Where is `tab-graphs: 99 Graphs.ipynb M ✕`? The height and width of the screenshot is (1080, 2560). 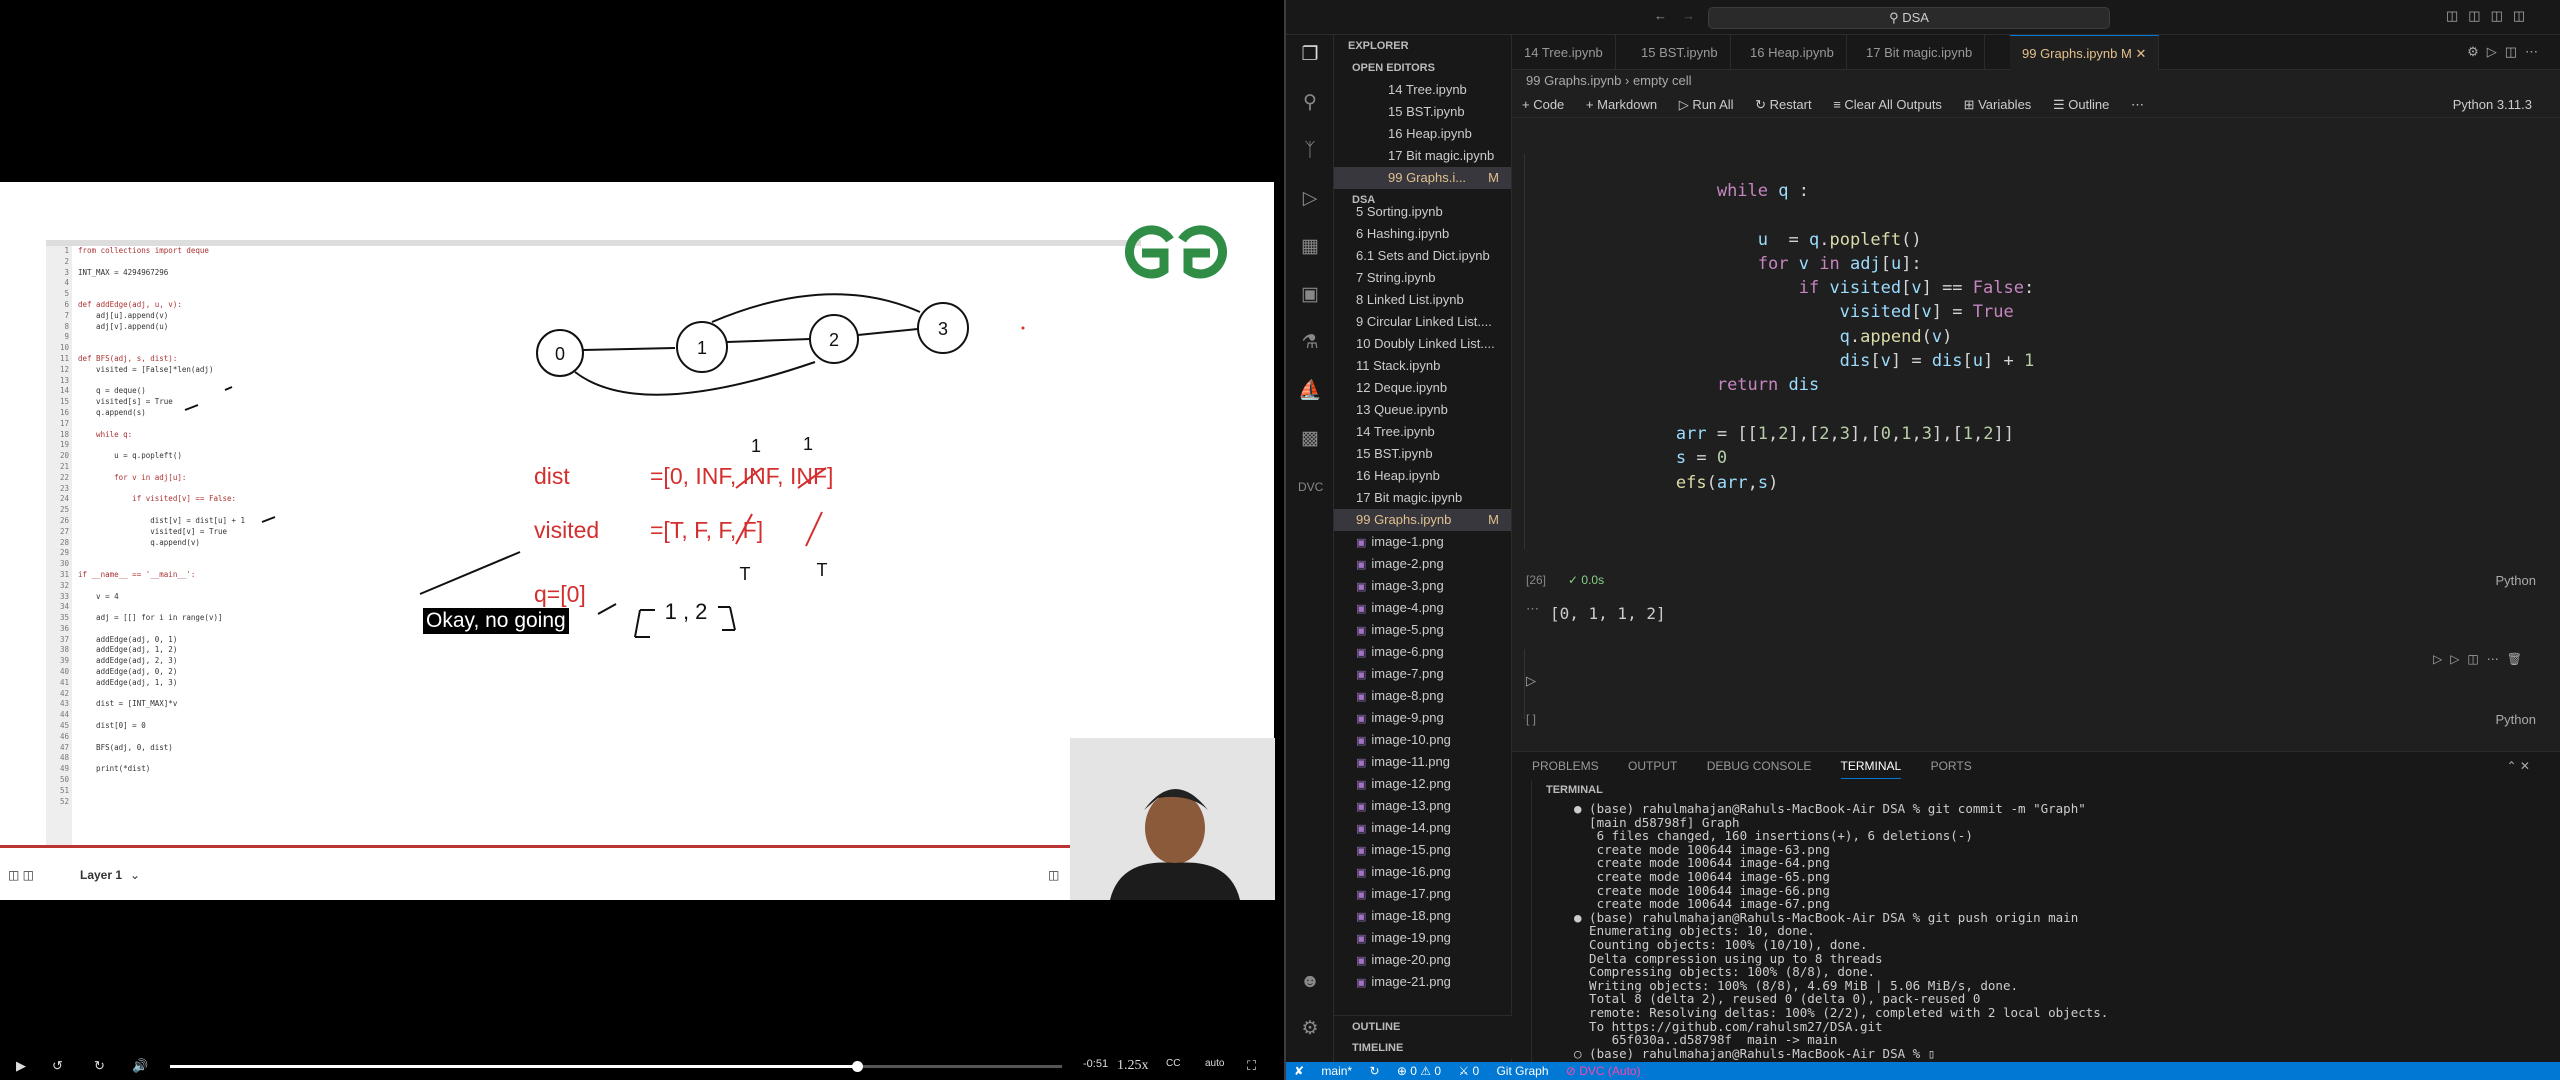
tab-graphs: 99 Graphs.ipynb M ✕ is located at coordinates (2085, 52).